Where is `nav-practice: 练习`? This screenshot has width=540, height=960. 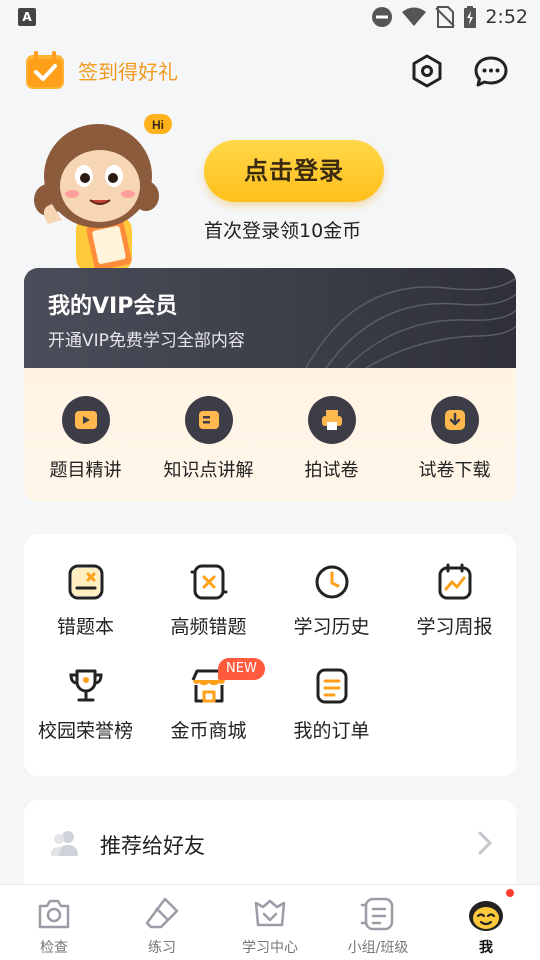
nav-practice: 练习 is located at coordinates (162, 922).